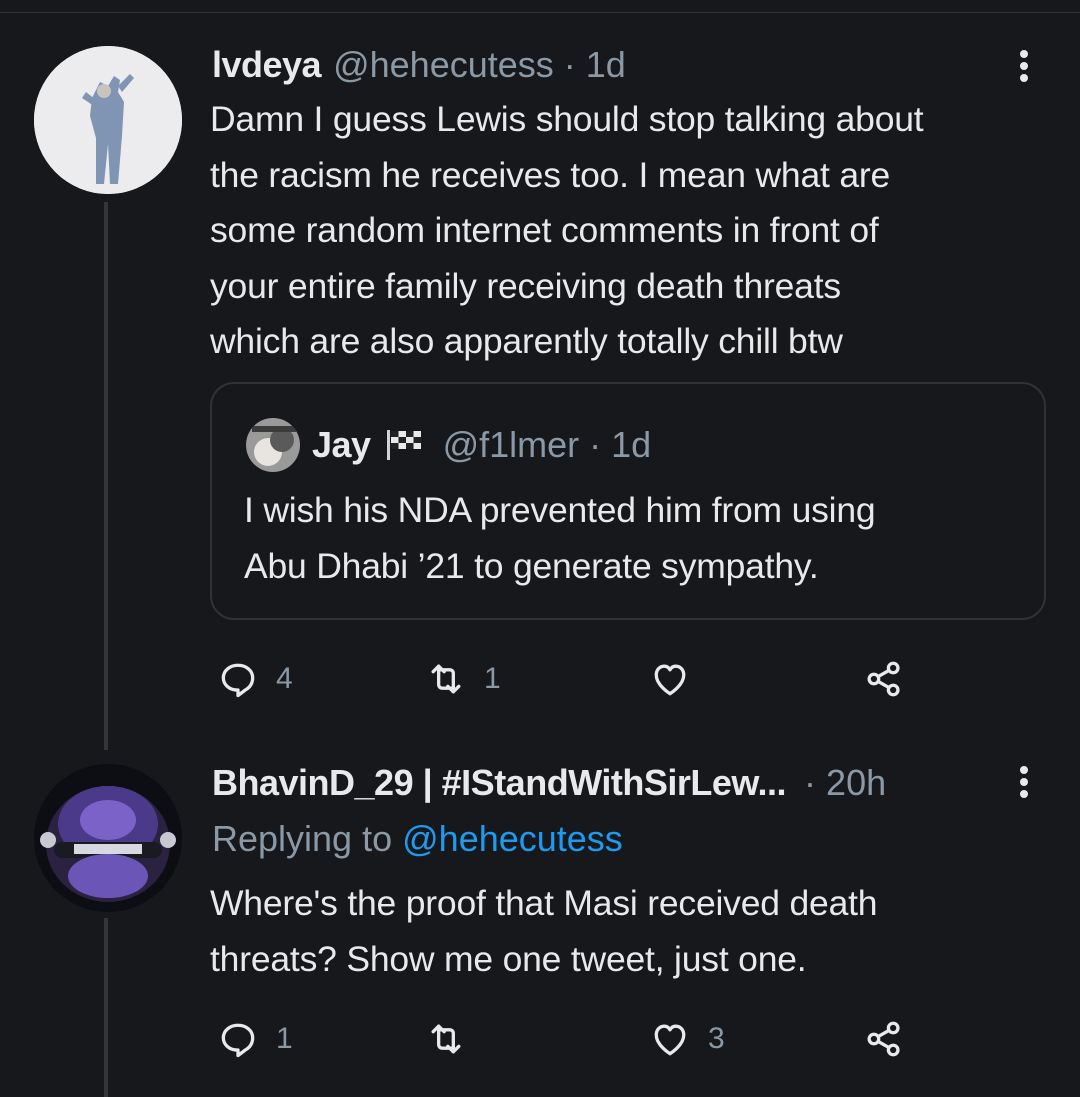  I want to click on like-button: 3, so click(686, 1039).